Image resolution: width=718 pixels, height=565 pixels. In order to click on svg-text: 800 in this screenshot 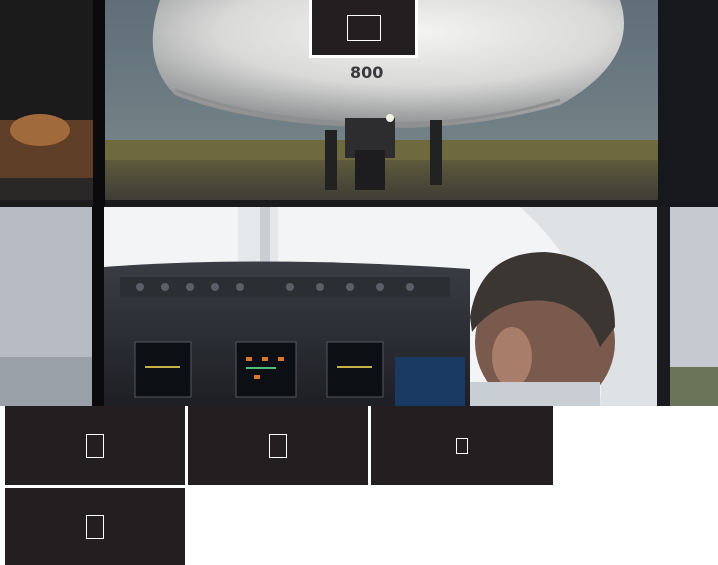, I will do `click(366, 72)`.